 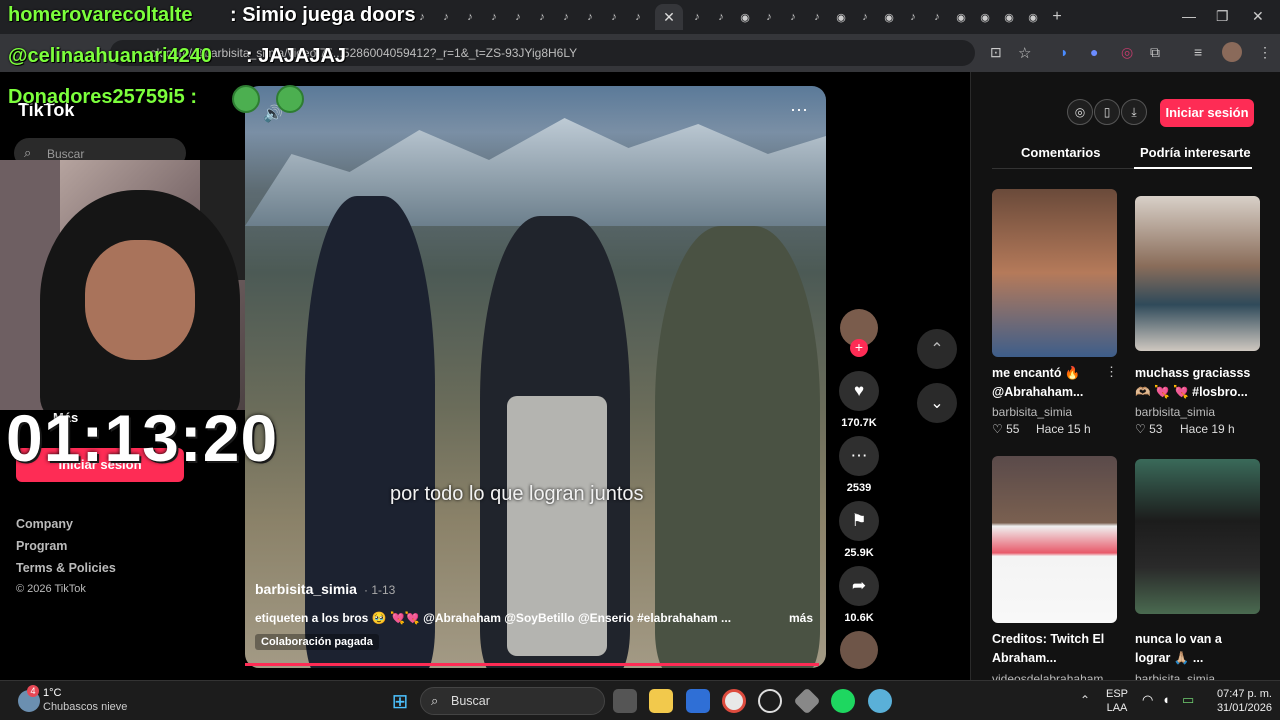 I want to click on card-menu-icon: ⋮, so click(x=1111, y=372).